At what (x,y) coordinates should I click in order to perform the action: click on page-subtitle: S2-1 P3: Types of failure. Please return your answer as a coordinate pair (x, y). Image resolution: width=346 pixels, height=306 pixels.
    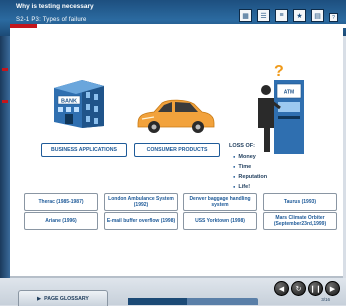
    Looking at the image, I should click on (51, 20).